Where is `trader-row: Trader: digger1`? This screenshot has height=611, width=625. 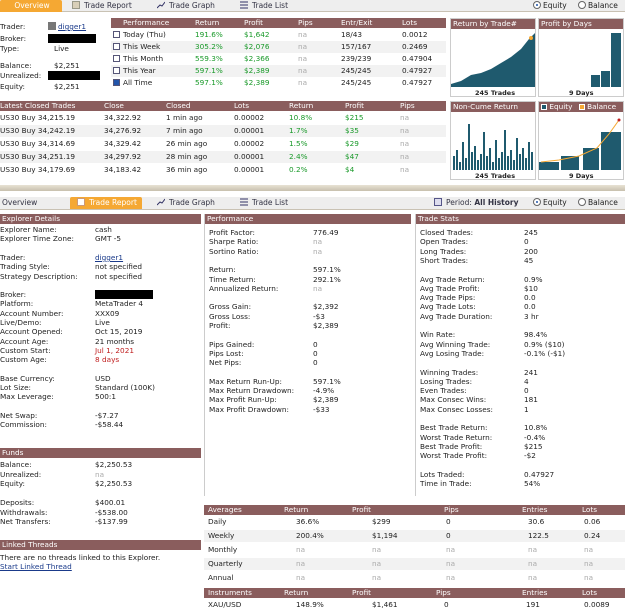 trader-row: Trader: digger1 is located at coordinates (53, 27).